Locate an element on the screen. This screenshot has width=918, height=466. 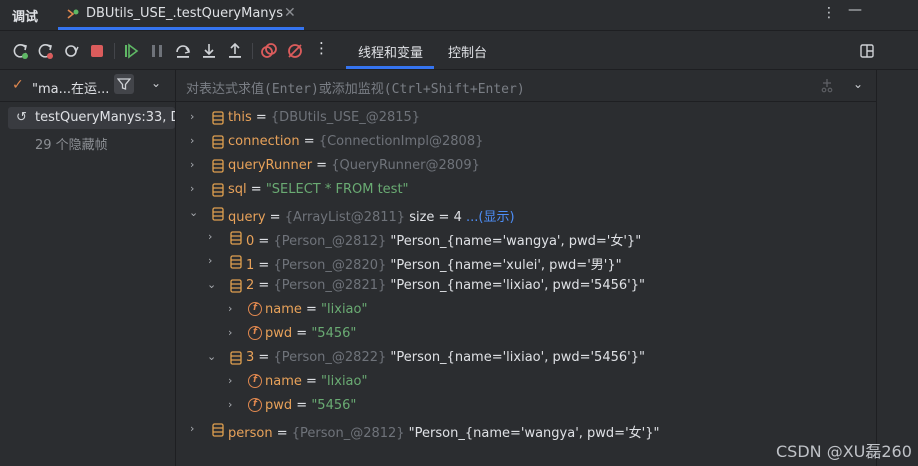
check-icon: ✓ is located at coordinates (18, 85).